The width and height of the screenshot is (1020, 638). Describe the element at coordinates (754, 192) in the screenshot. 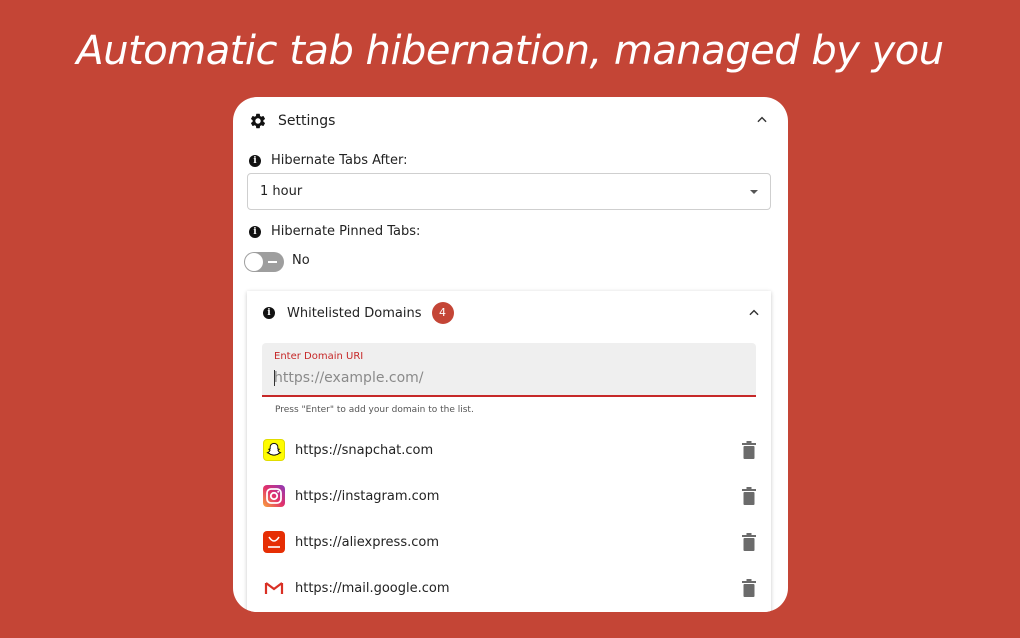

I see `caret-down-icon` at that location.